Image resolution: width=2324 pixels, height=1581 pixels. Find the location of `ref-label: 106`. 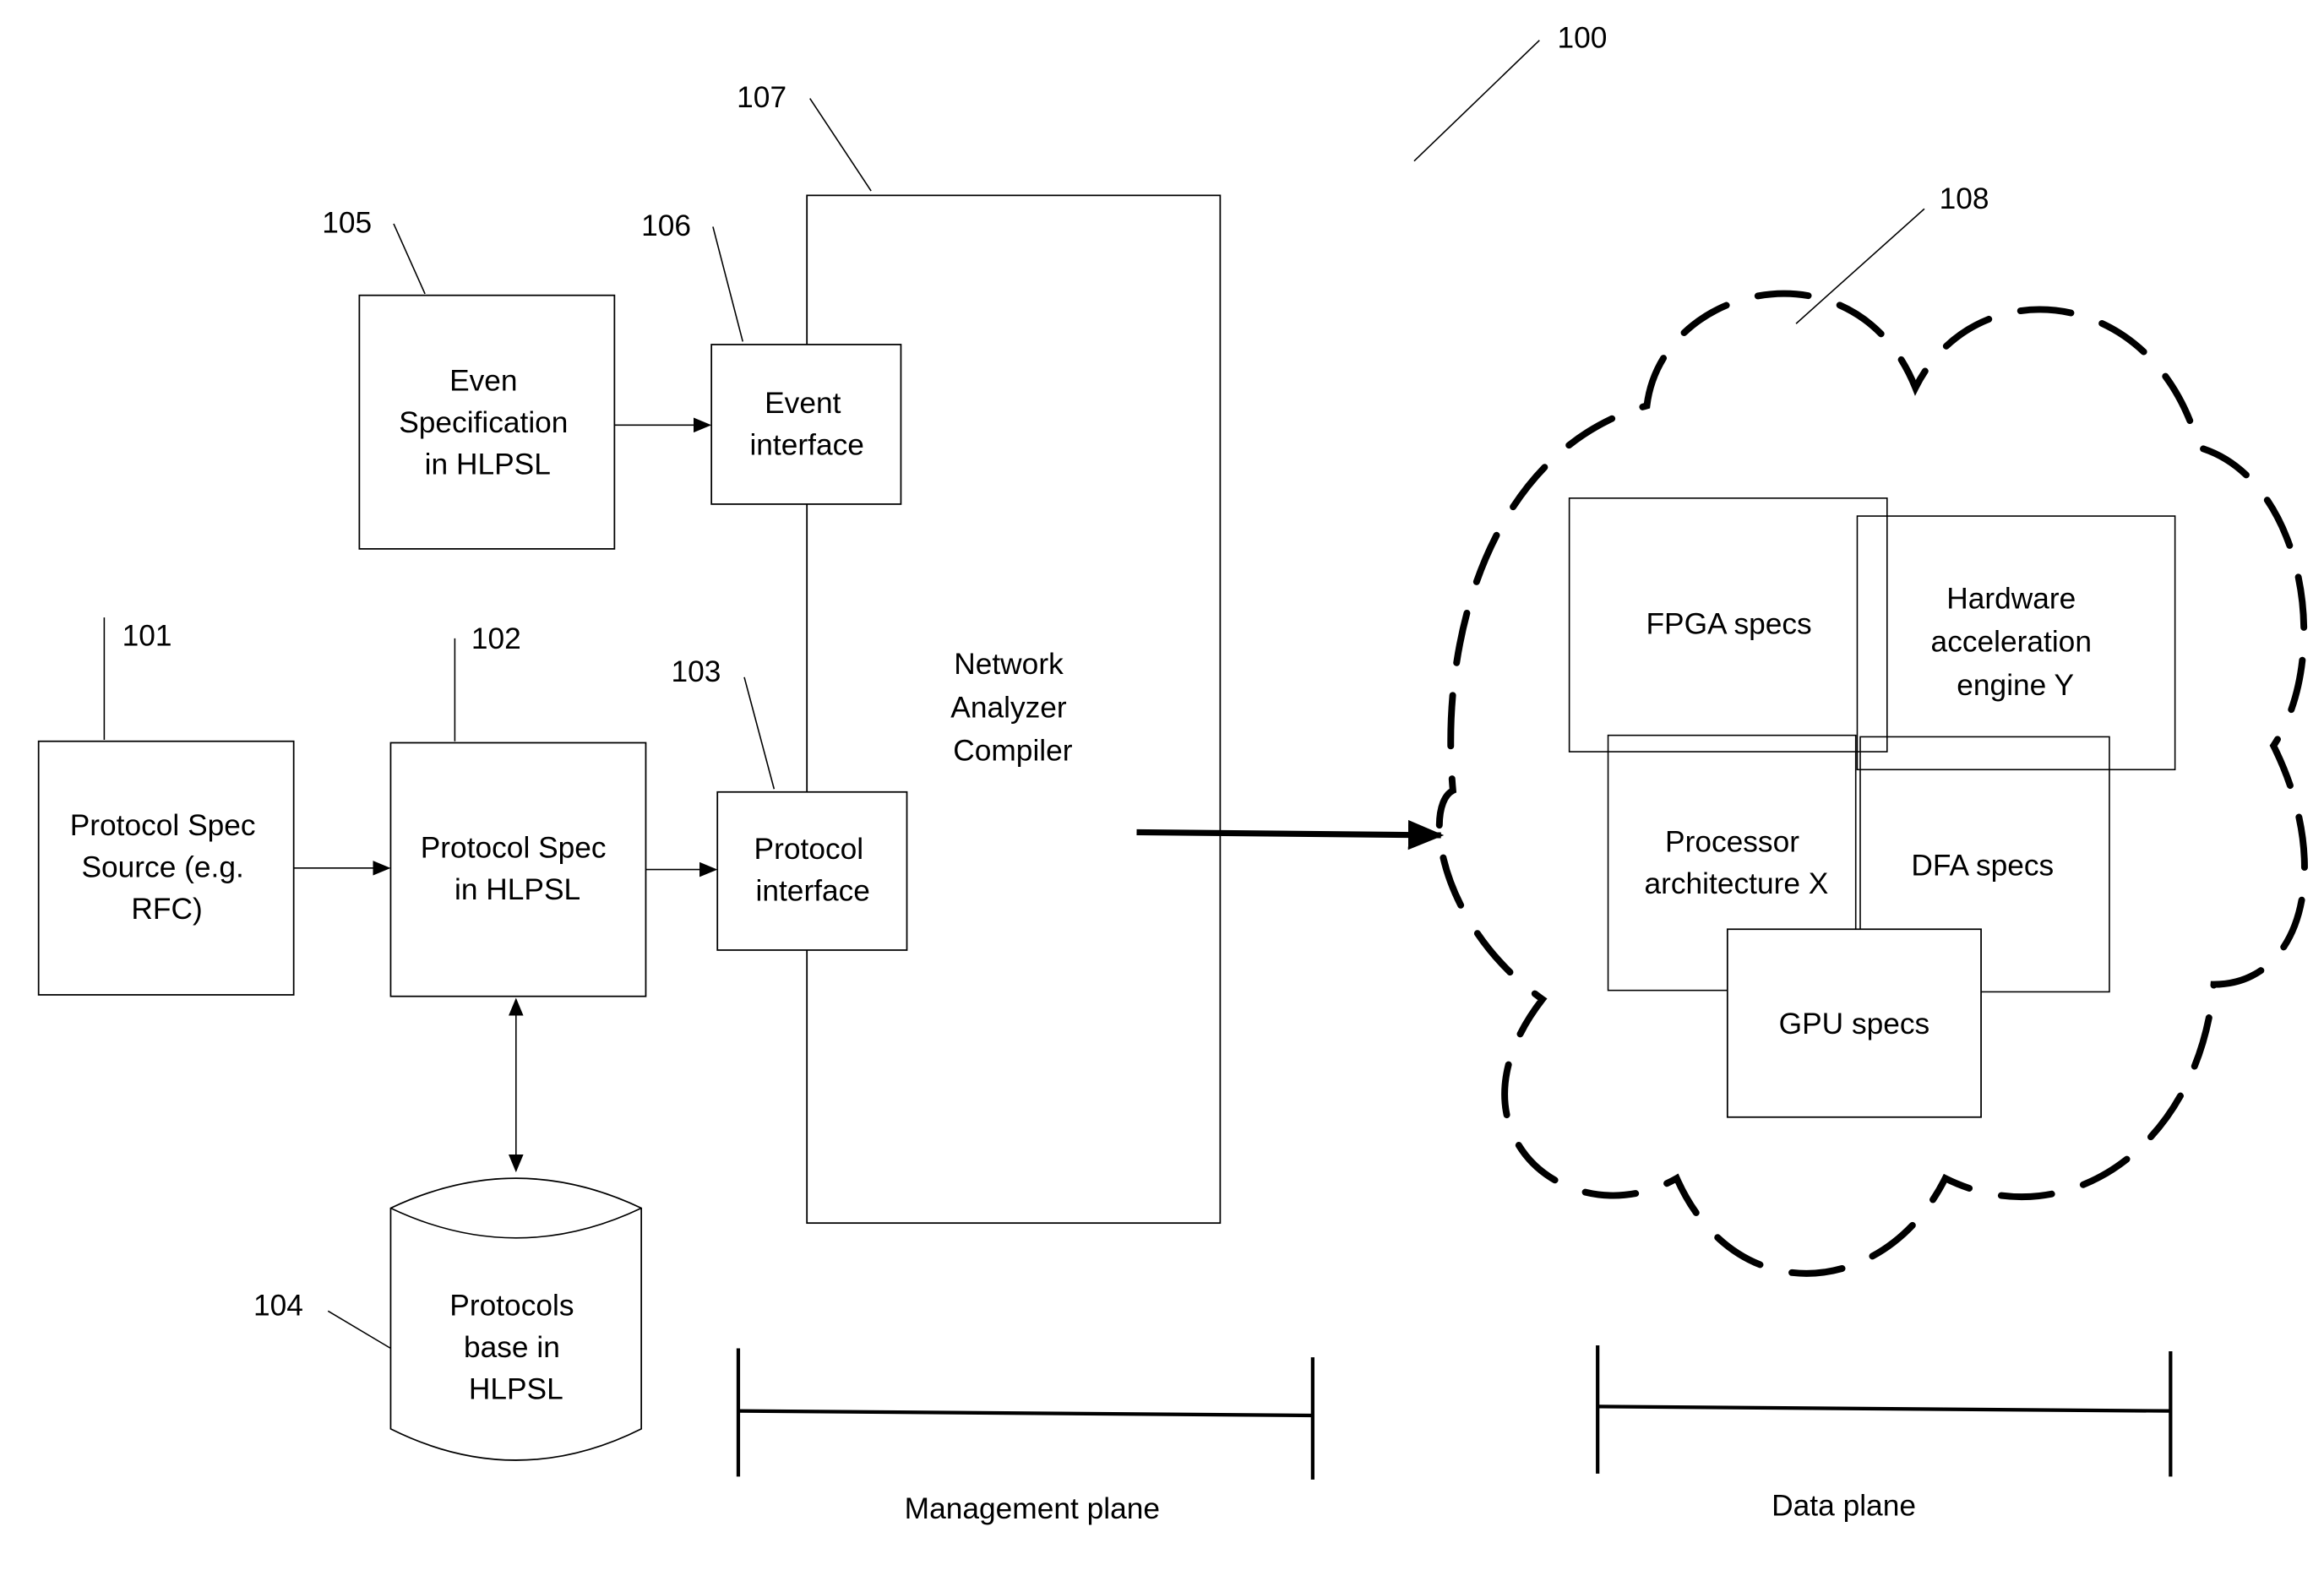

ref-label: 106 is located at coordinates (666, 225).